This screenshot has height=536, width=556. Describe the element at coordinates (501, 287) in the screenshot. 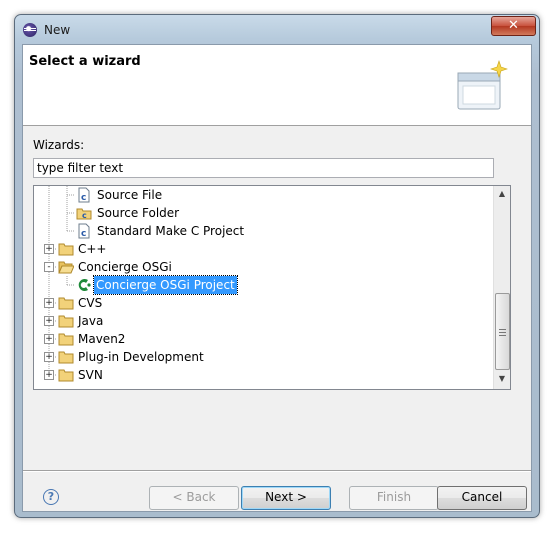

I see `vertical-scrollbar: ▲ ▼` at that location.